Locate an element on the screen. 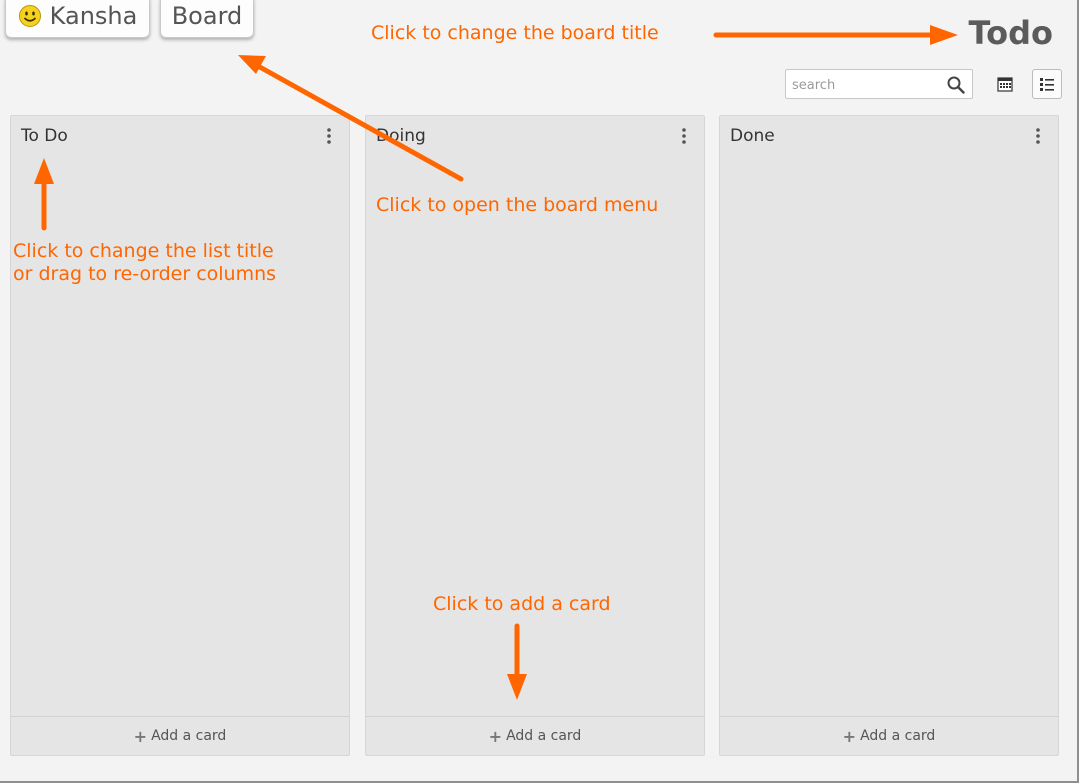 Image resolution: width=1079 pixels, height=783 pixels. calendar-view-button is located at coordinates (1005, 84).